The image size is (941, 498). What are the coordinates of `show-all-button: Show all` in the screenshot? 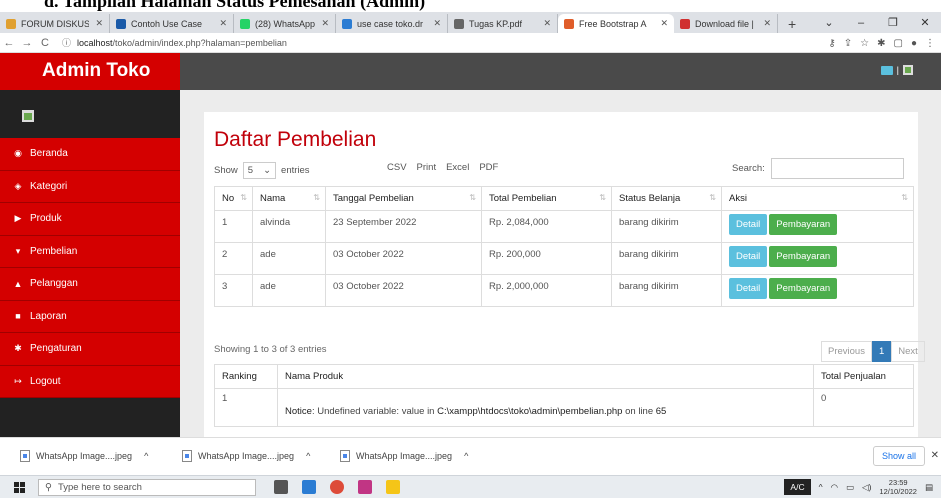 It's located at (898, 456).